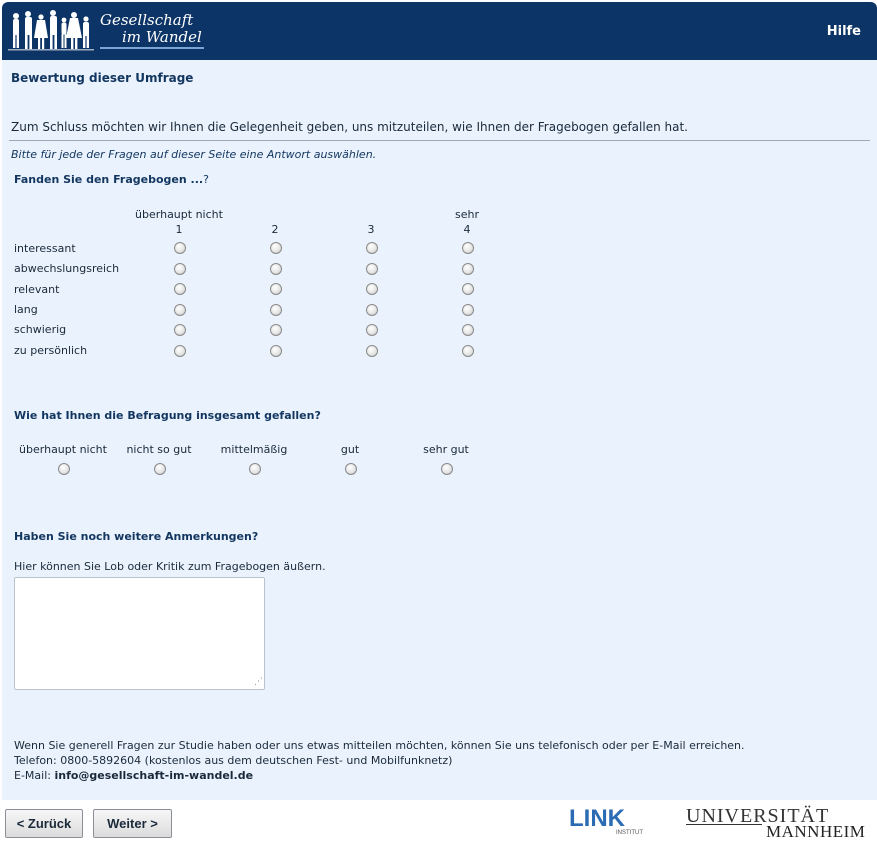 The height and width of the screenshot is (842, 877). I want to click on link-logo-text: LINK, so click(597, 819).